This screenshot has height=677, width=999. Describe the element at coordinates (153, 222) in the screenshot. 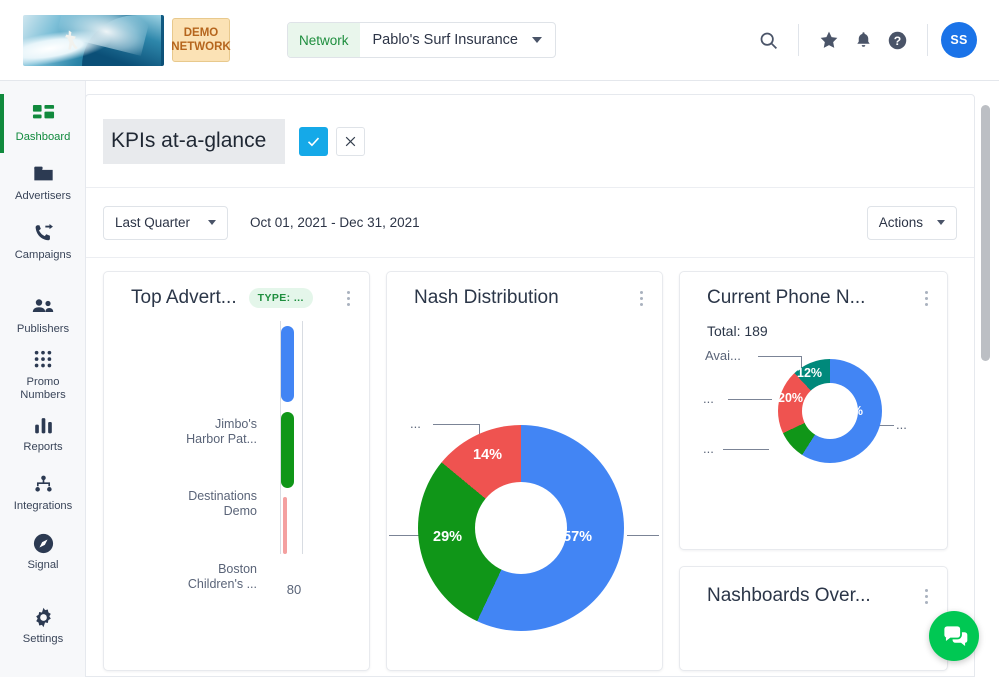

I see `date-range-preset-value: Last Quarter` at that location.